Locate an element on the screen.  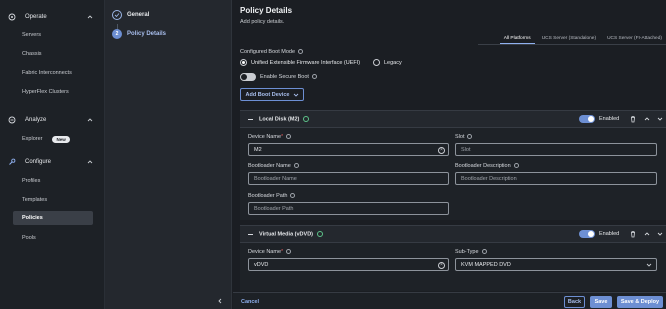
select-value: KVM MAPPED DVD is located at coordinates (486, 264).